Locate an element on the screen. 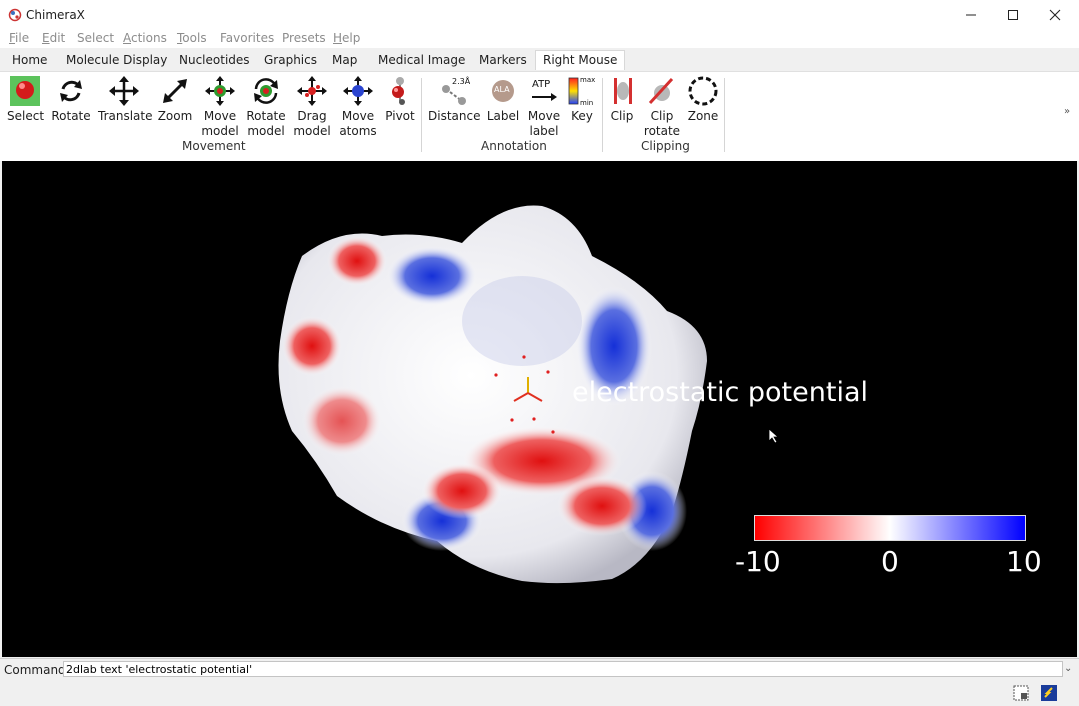 The image size is (1079, 706). svg-text: ALA is located at coordinates (502, 89).